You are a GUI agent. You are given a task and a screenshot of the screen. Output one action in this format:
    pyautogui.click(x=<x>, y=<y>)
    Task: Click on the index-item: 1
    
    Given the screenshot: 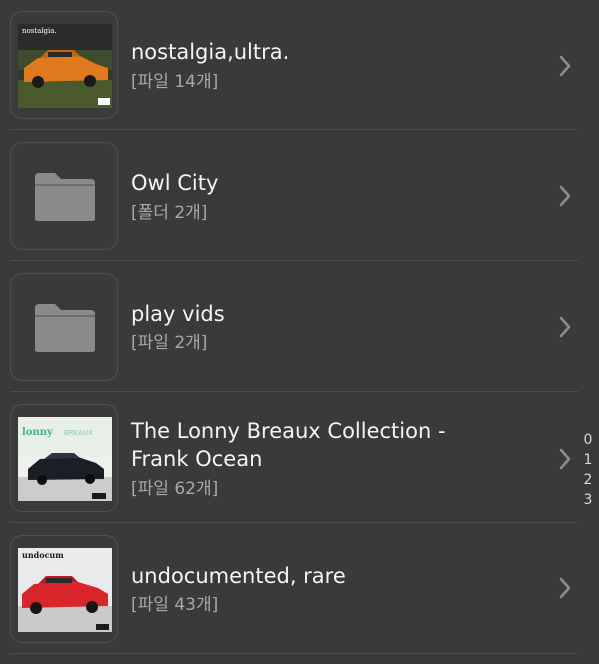 What is the action you would take?
    pyautogui.click(x=588, y=460)
    